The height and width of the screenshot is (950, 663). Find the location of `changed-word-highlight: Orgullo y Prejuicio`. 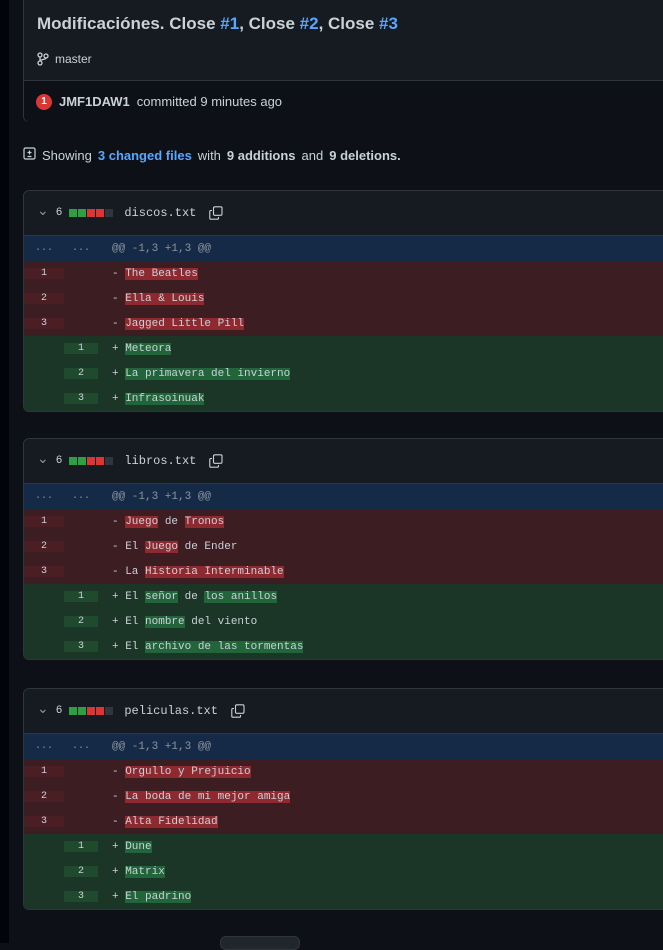

changed-word-highlight: Orgullo y Prejuicio is located at coordinates (188, 771).